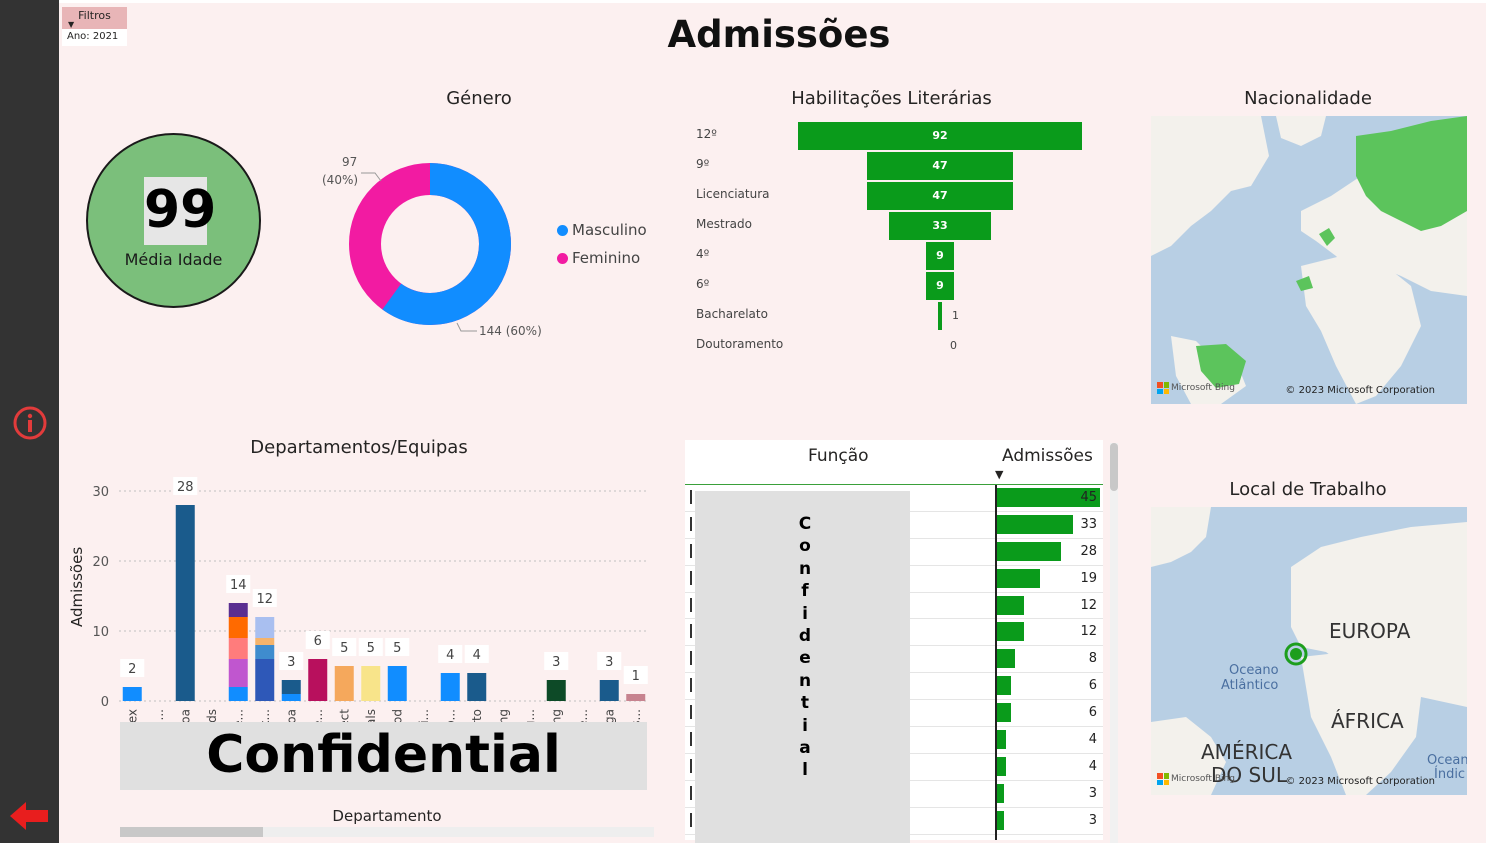 The width and height of the screenshot is (1486, 843). I want to click on gender-label-feminino-value: 97, so click(350, 162).